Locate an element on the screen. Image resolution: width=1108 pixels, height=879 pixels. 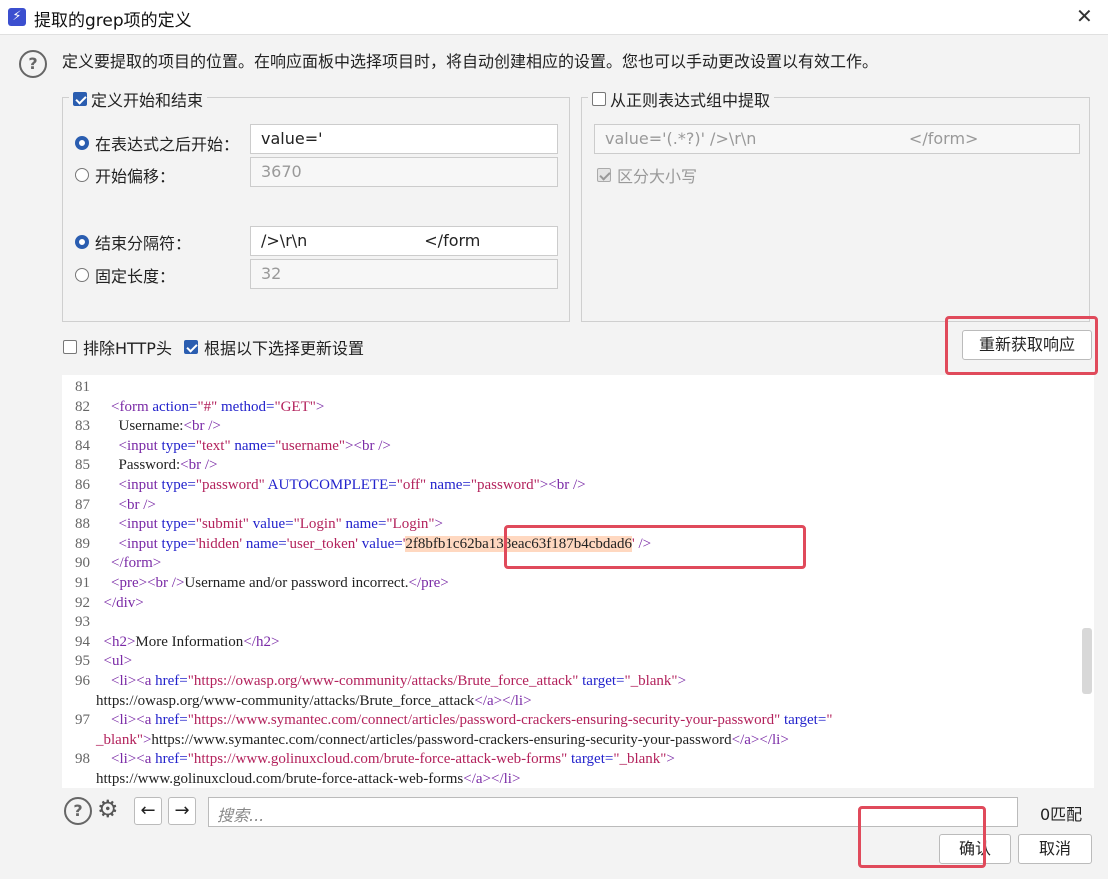
start-after-input: value=' is located at coordinates (404, 139).